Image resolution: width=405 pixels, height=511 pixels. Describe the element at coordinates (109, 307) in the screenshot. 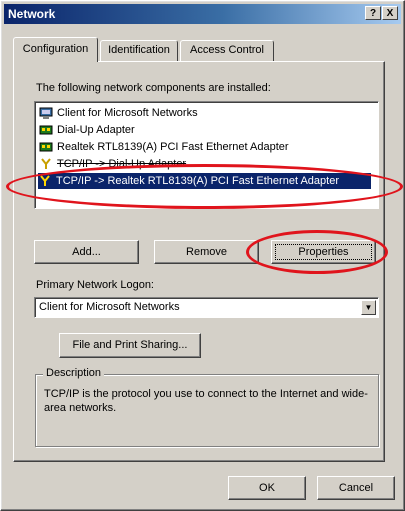

I see `logon-value: Client for Microsoft Networks` at that location.